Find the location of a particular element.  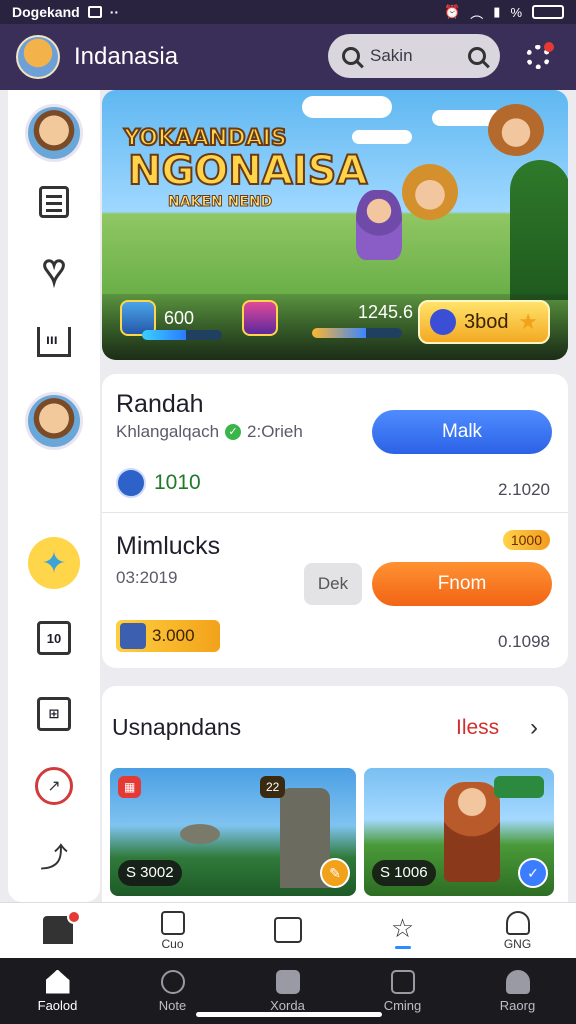

sidebar-profile is located at coordinates (54, 133).